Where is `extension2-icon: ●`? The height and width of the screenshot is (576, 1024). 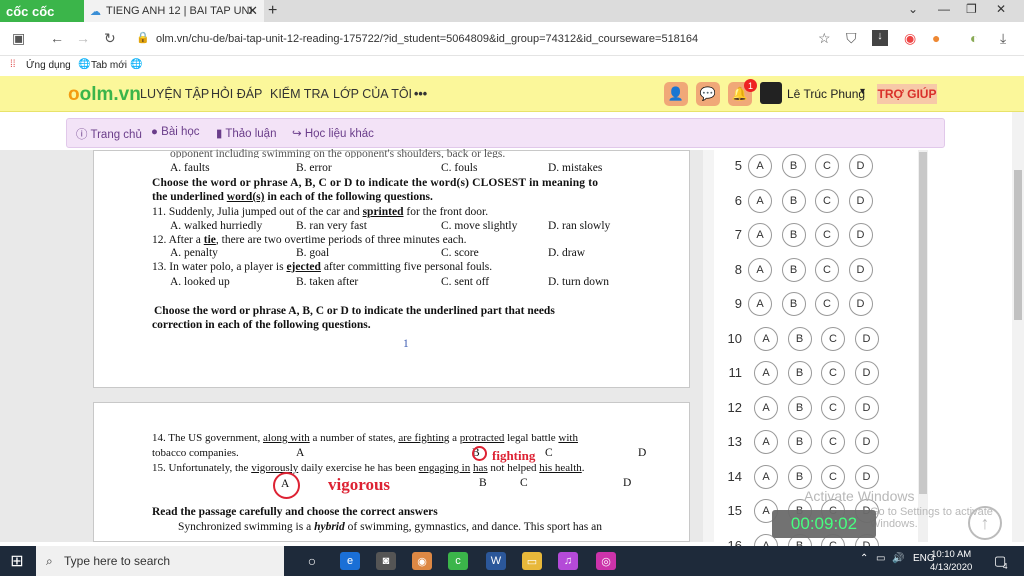
extension2-icon: ● is located at coordinates (936, 38).